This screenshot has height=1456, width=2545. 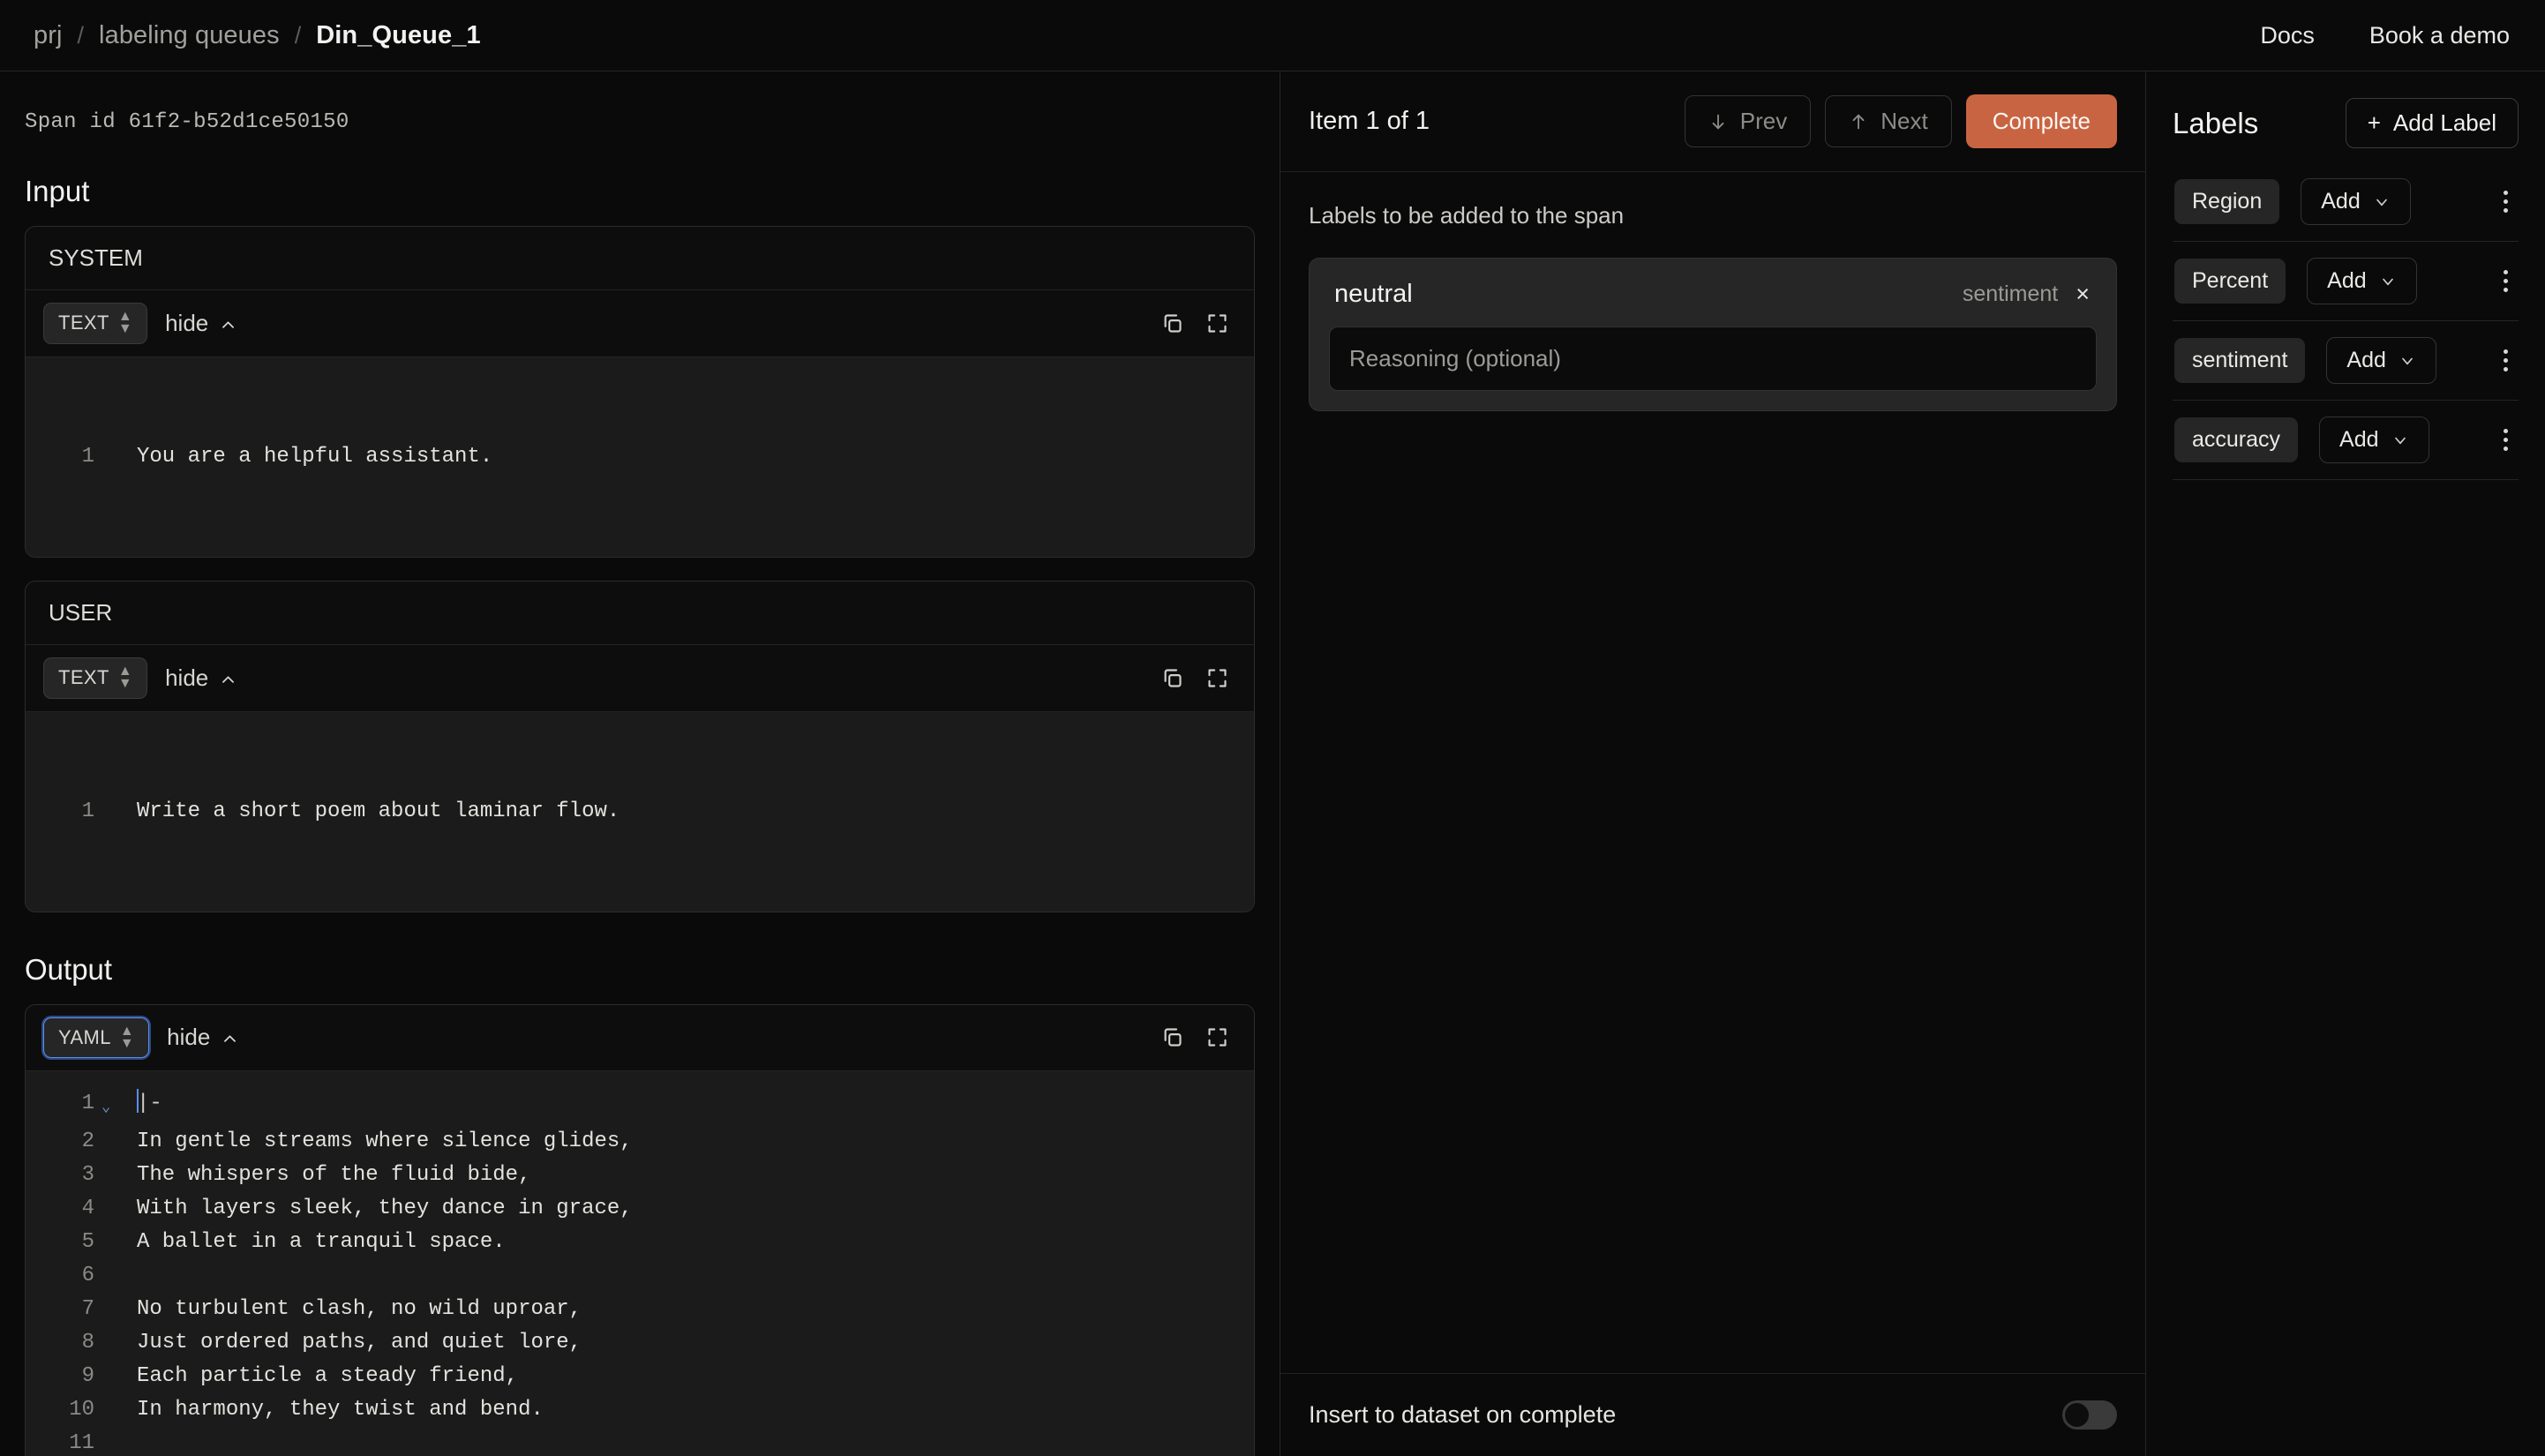 What do you see at coordinates (2288, 35) in the screenshot?
I see `docs-link: Docs` at bounding box center [2288, 35].